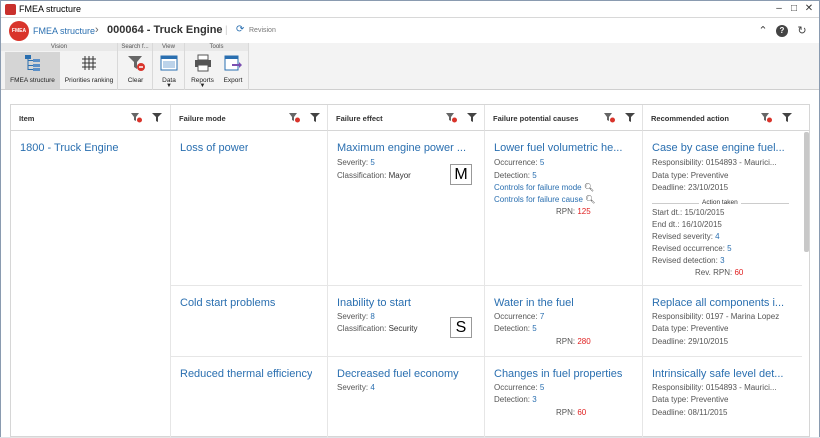  Describe the element at coordinates (202, 118) in the screenshot. I see `column-title: Failure mode` at that location.